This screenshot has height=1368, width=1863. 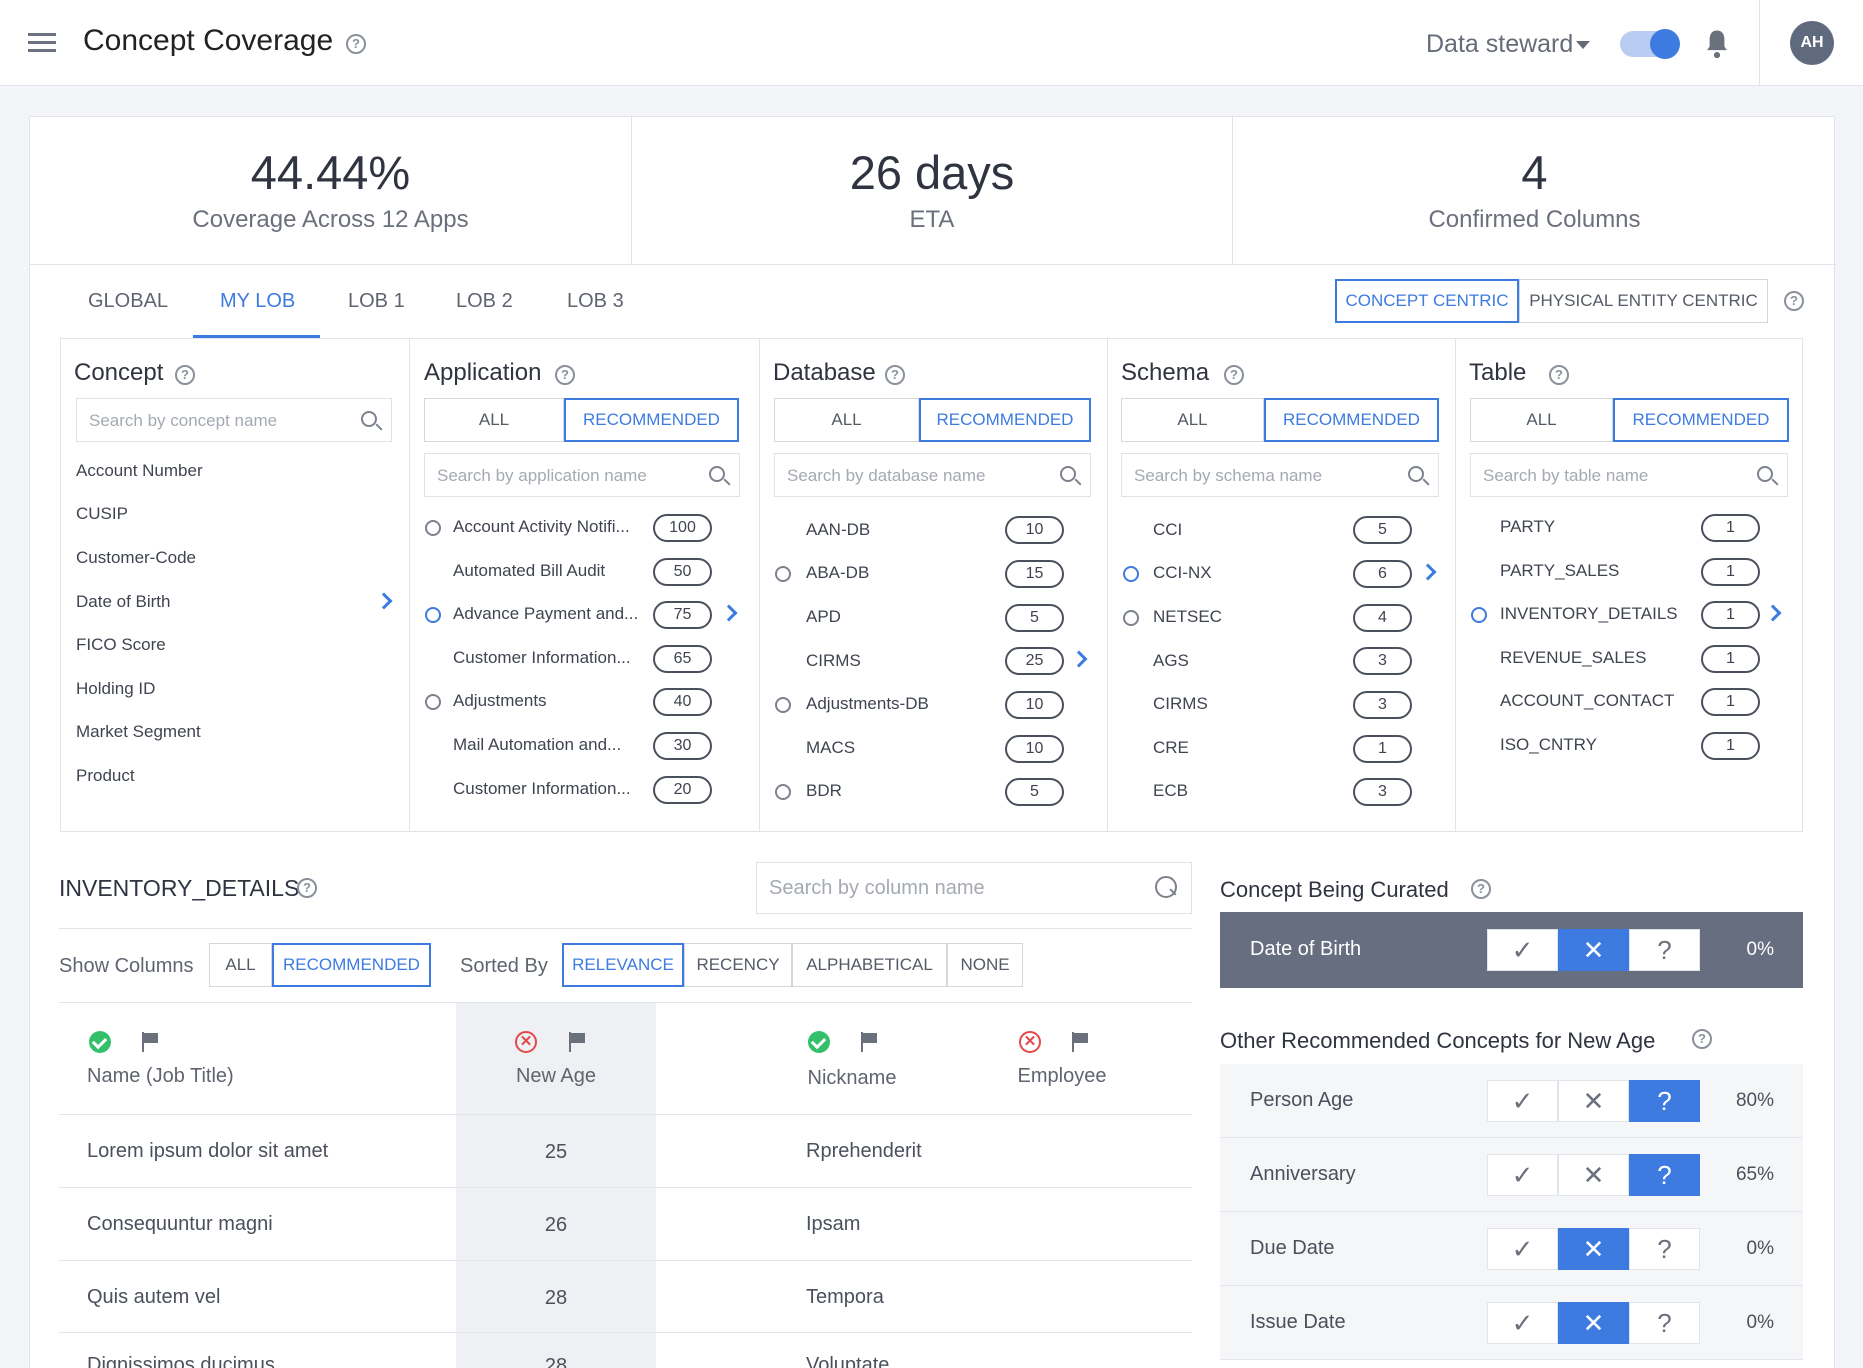 What do you see at coordinates (160, 1076) in the screenshot?
I see `column-header: Name (Job Title)` at bounding box center [160, 1076].